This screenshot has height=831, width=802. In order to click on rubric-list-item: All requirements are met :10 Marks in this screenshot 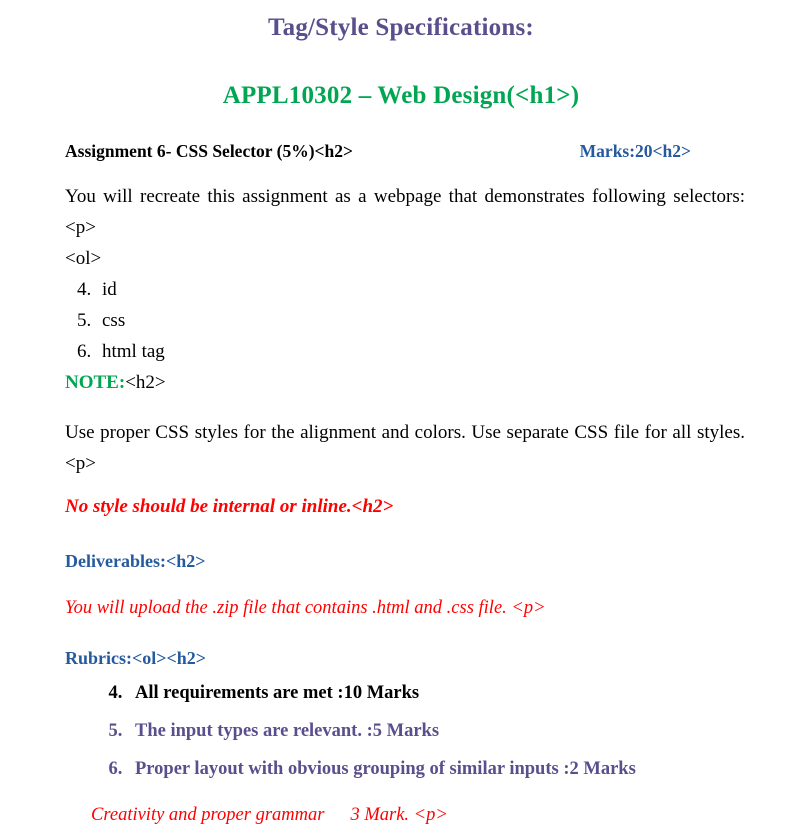, I will do `click(436, 693)`.